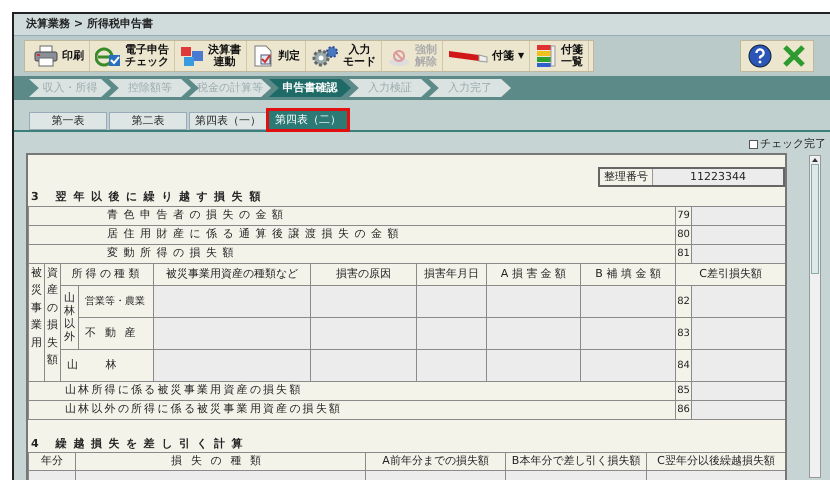 The image size is (830, 480). I want to click on column-header: B 補 填 金 額, so click(628, 273).